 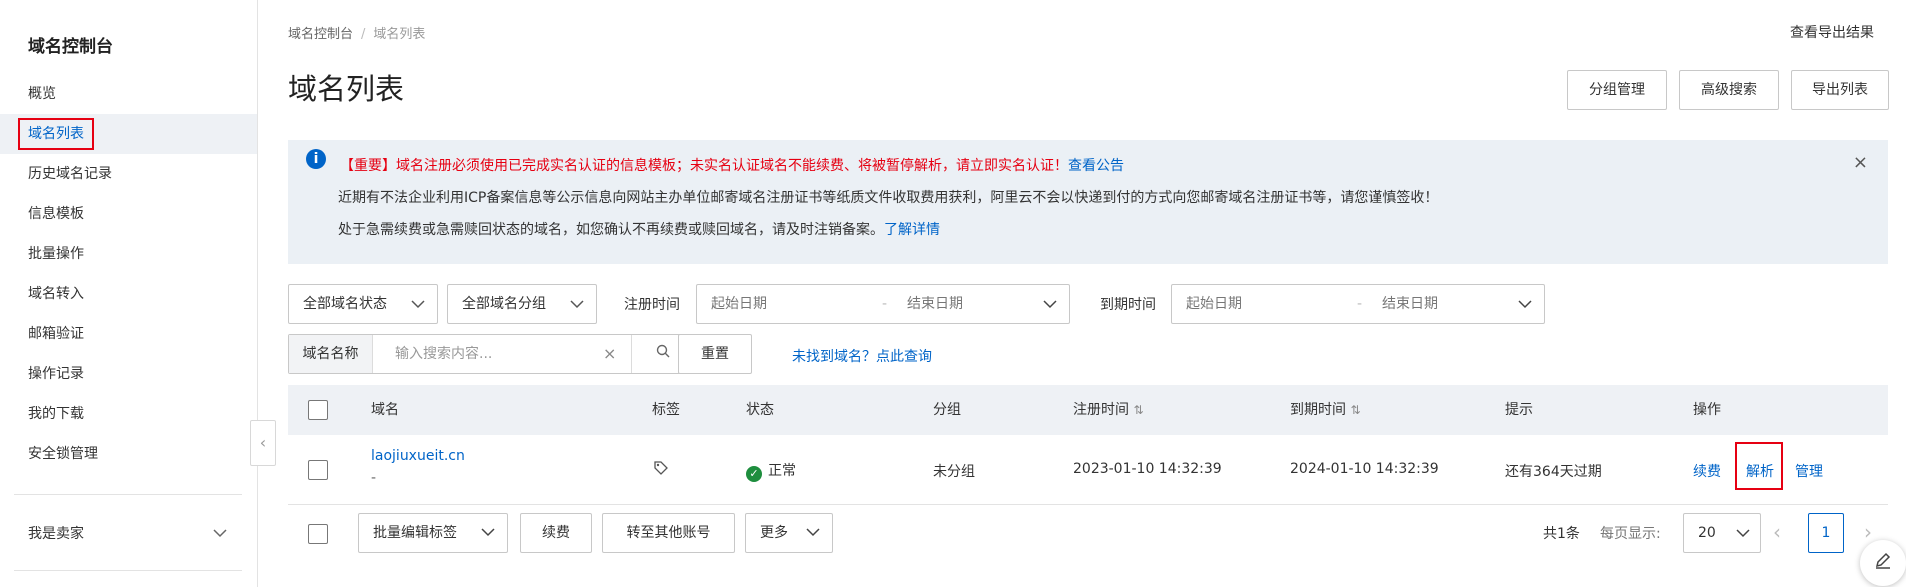 I want to click on sidebar-item-downloads: 我的下载, so click(x=128, y=414).